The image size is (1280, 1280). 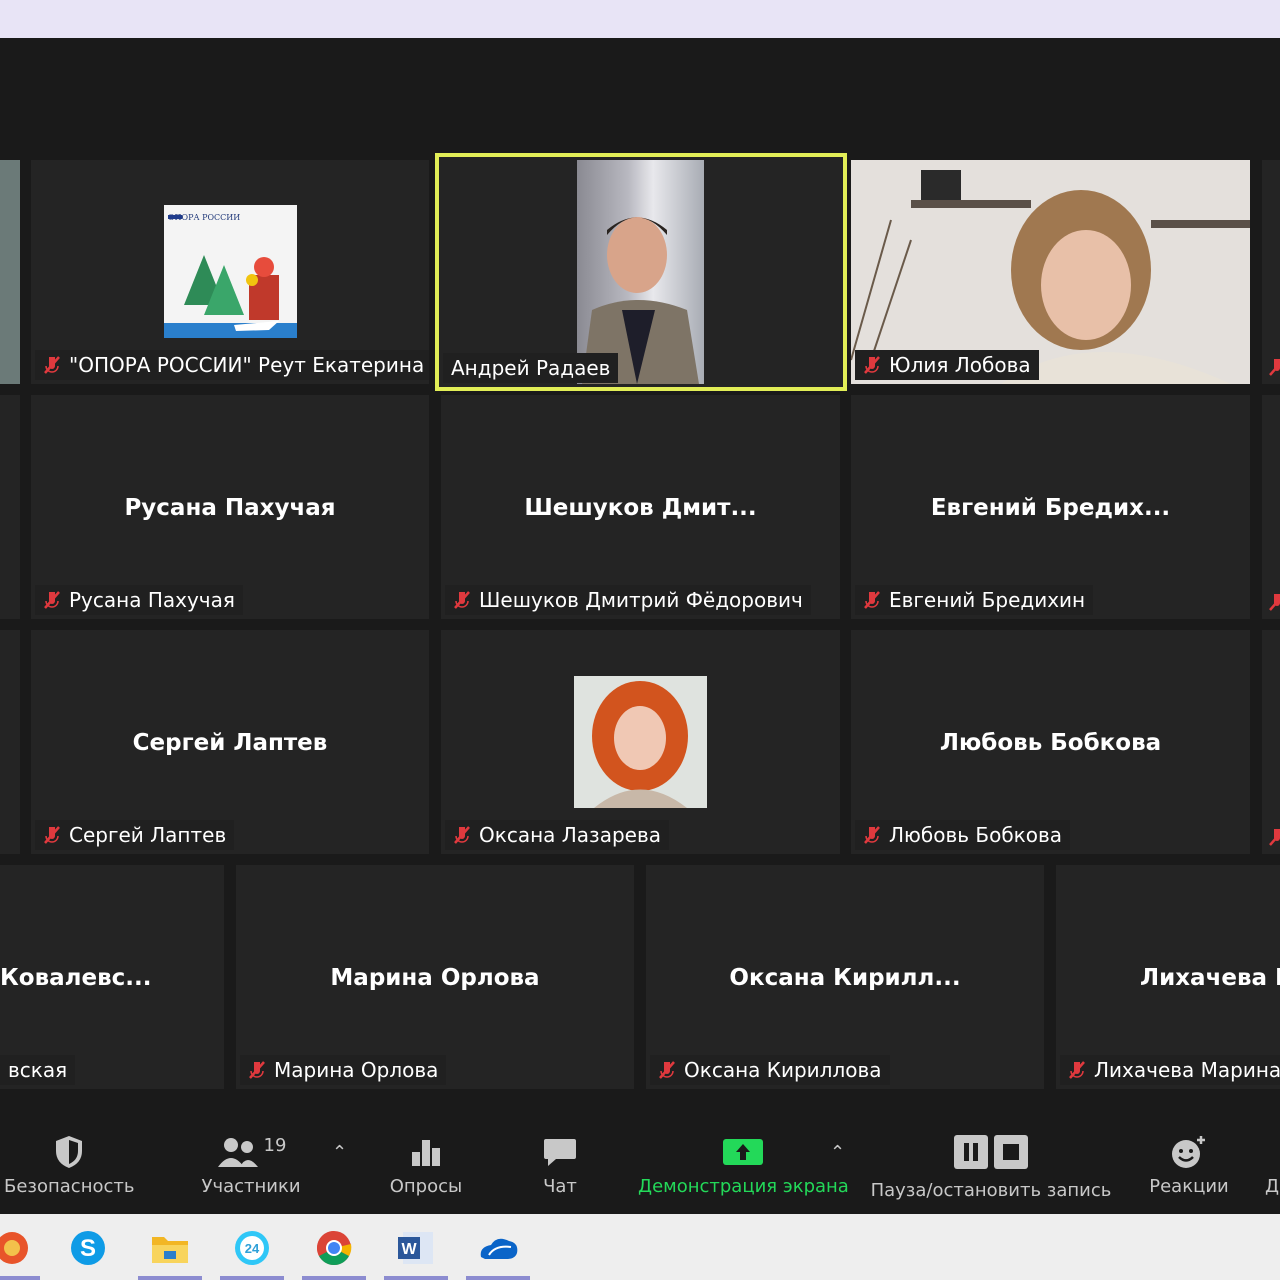 What do you see at coordinates (409, 1249) in the screenshot?
I see `svg-text: W` at bounding box center [409, 1249].